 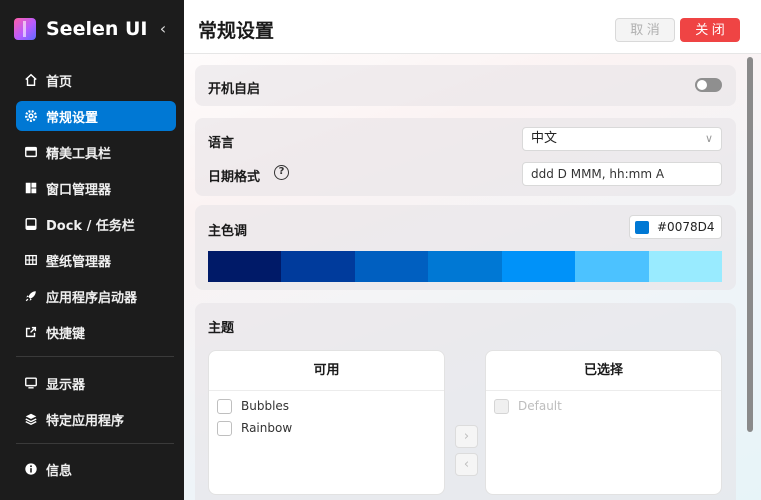 I want to click on selected-themes-title: 已选择, so click(x=603, y=371).